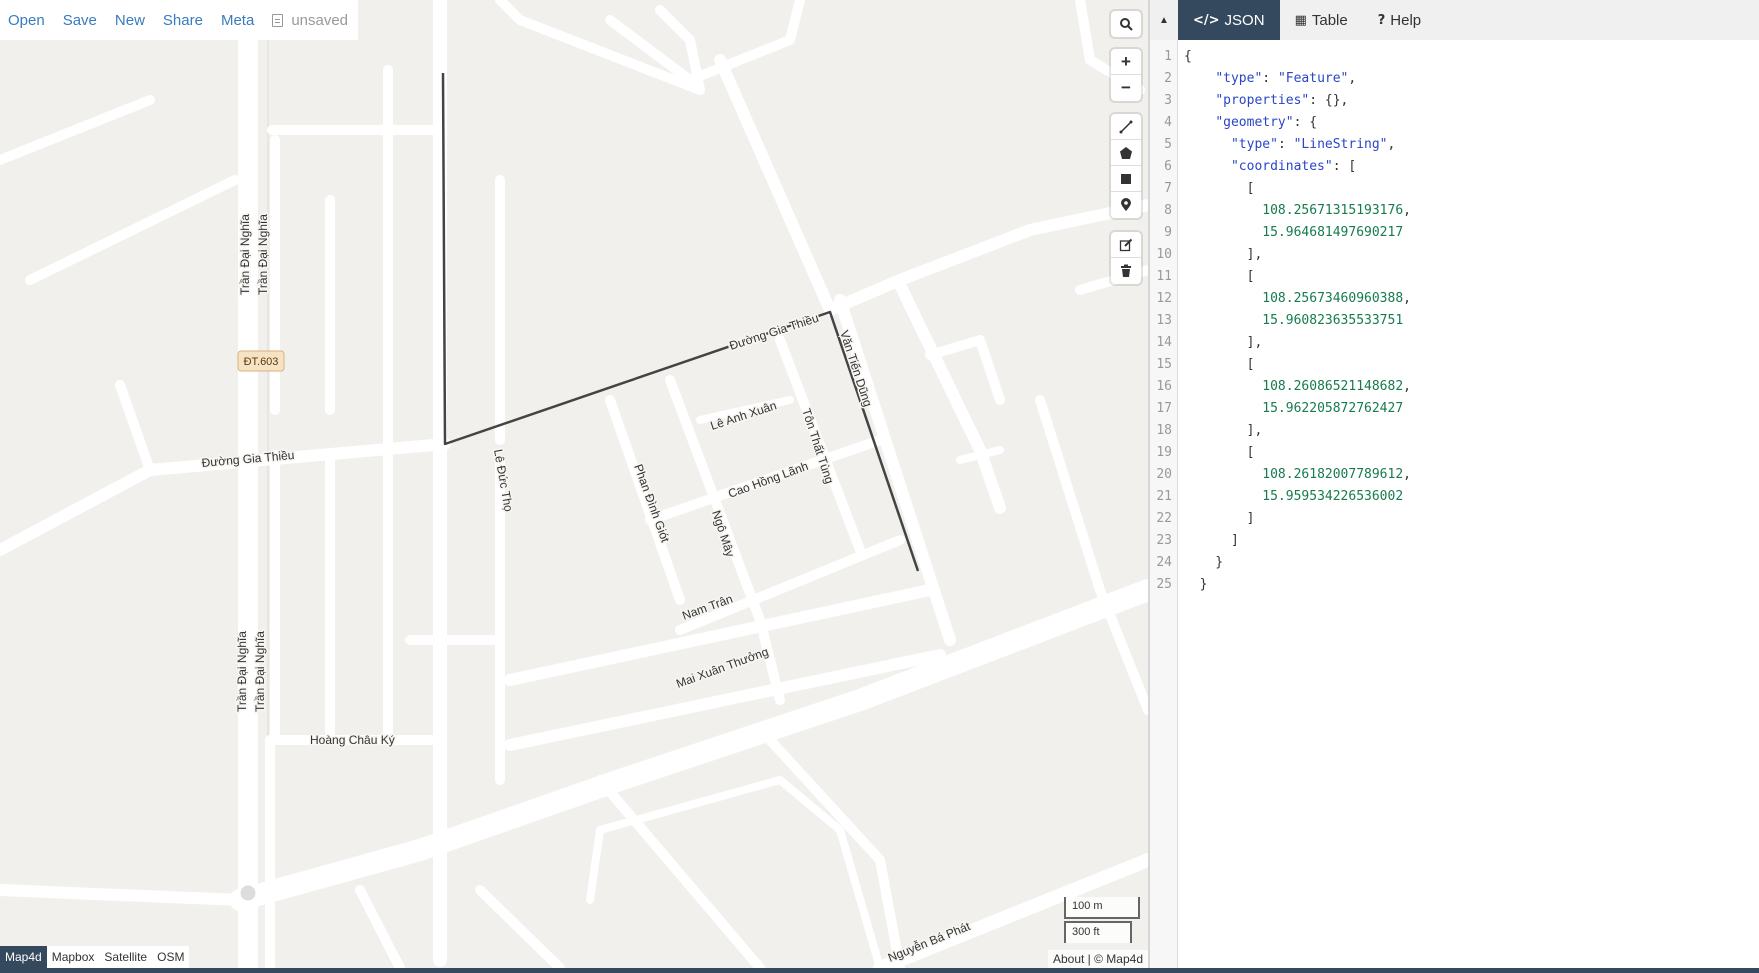  Describe the element at coordinates (1126, 127) in the screenshot. I see `draw-line-icon` at that location.